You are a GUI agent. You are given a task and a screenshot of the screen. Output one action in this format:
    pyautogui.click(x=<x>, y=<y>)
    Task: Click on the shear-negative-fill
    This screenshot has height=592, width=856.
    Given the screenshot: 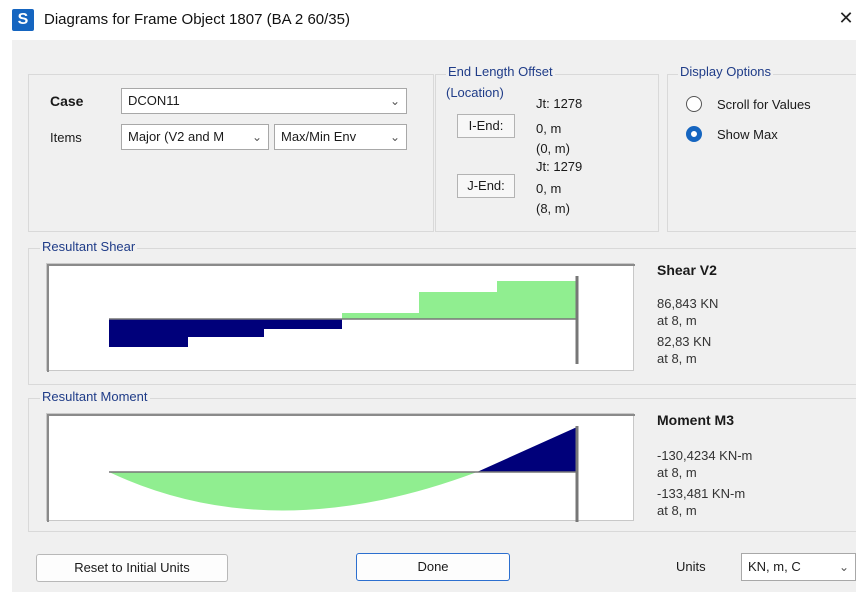 What is the action you would take?
    pyautogui.click(x=225, y=333)
    